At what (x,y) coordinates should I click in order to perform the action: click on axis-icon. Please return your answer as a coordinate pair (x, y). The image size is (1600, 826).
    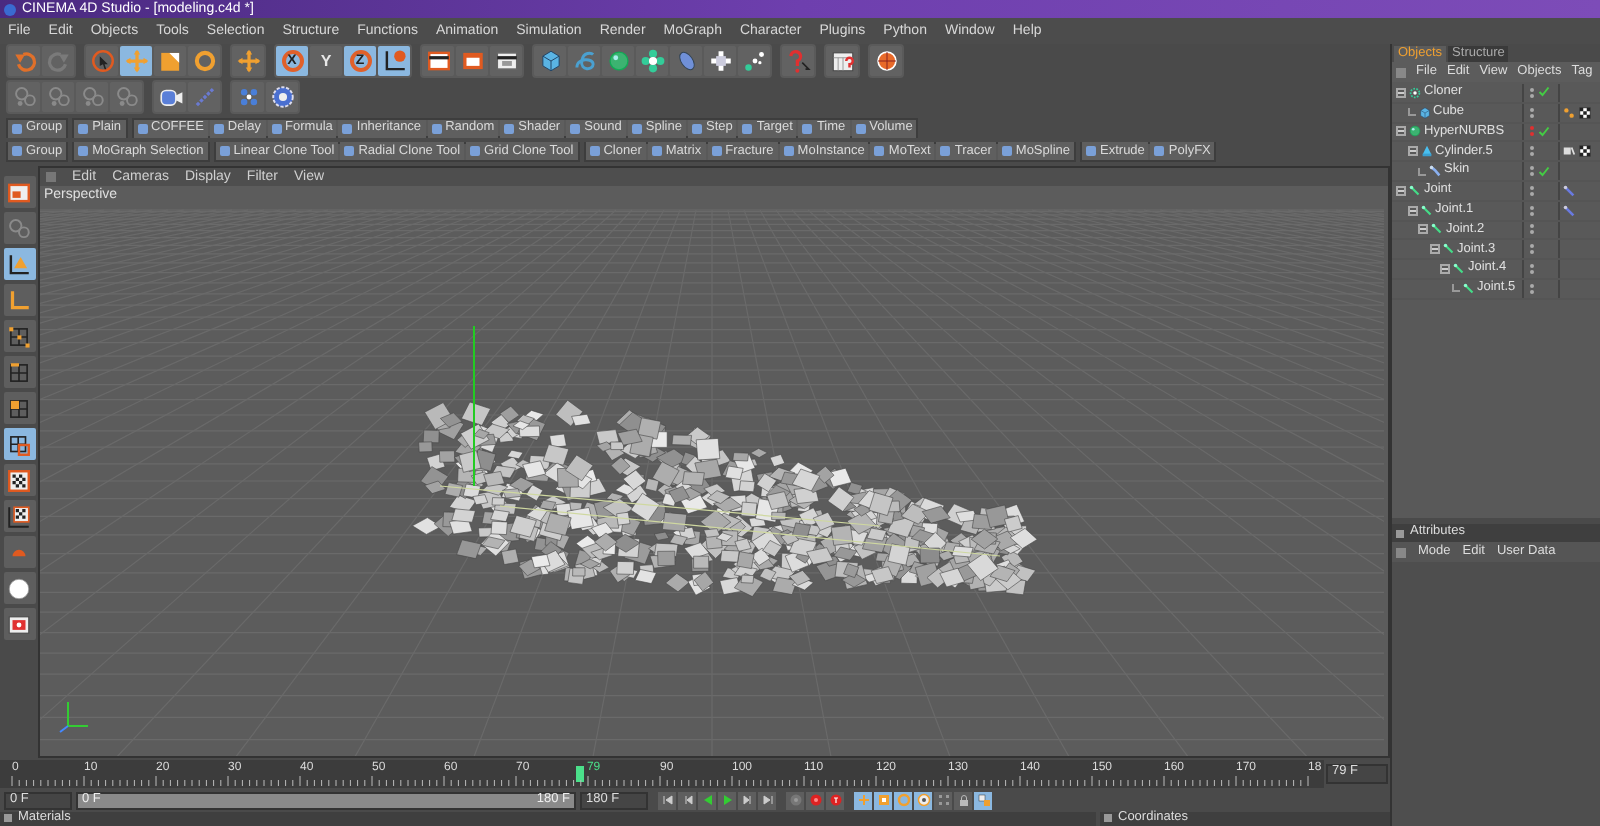
    Looking at the image, I should click on (19, 300).